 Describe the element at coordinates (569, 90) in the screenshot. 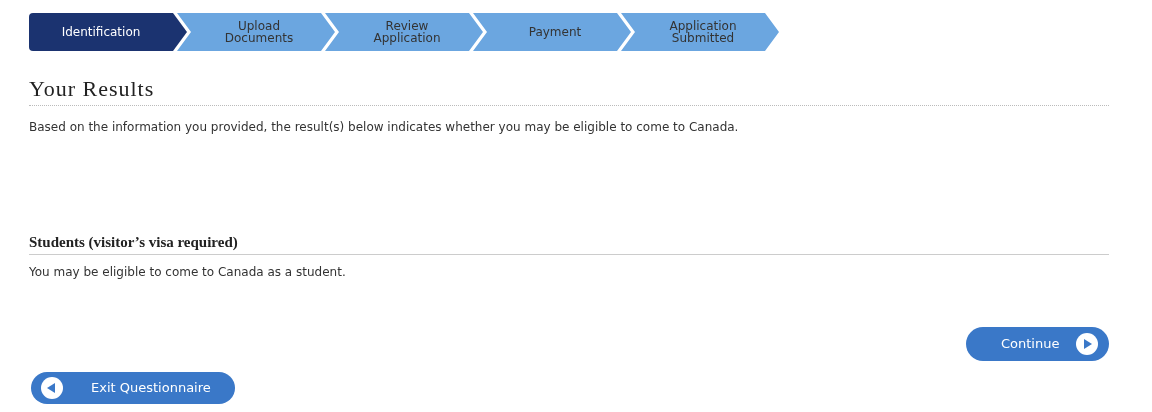

I see `page-title: Your Results` at that location.